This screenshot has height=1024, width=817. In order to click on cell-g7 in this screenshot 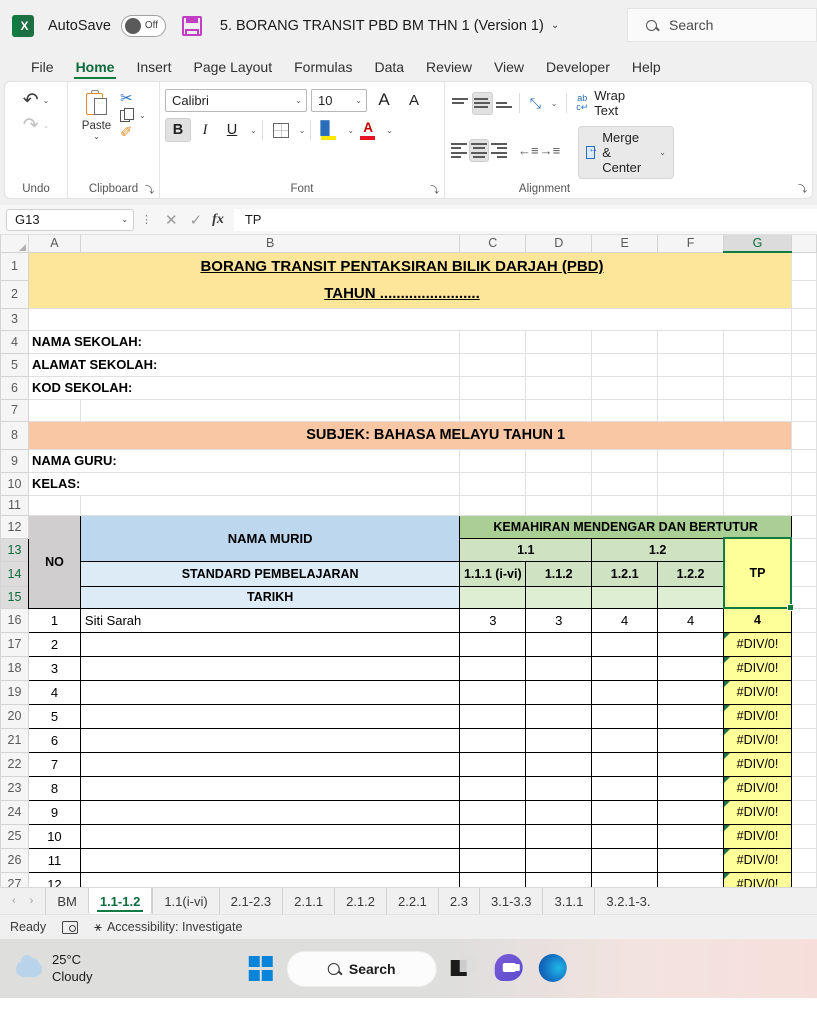, I will do `click(757, 410)`.